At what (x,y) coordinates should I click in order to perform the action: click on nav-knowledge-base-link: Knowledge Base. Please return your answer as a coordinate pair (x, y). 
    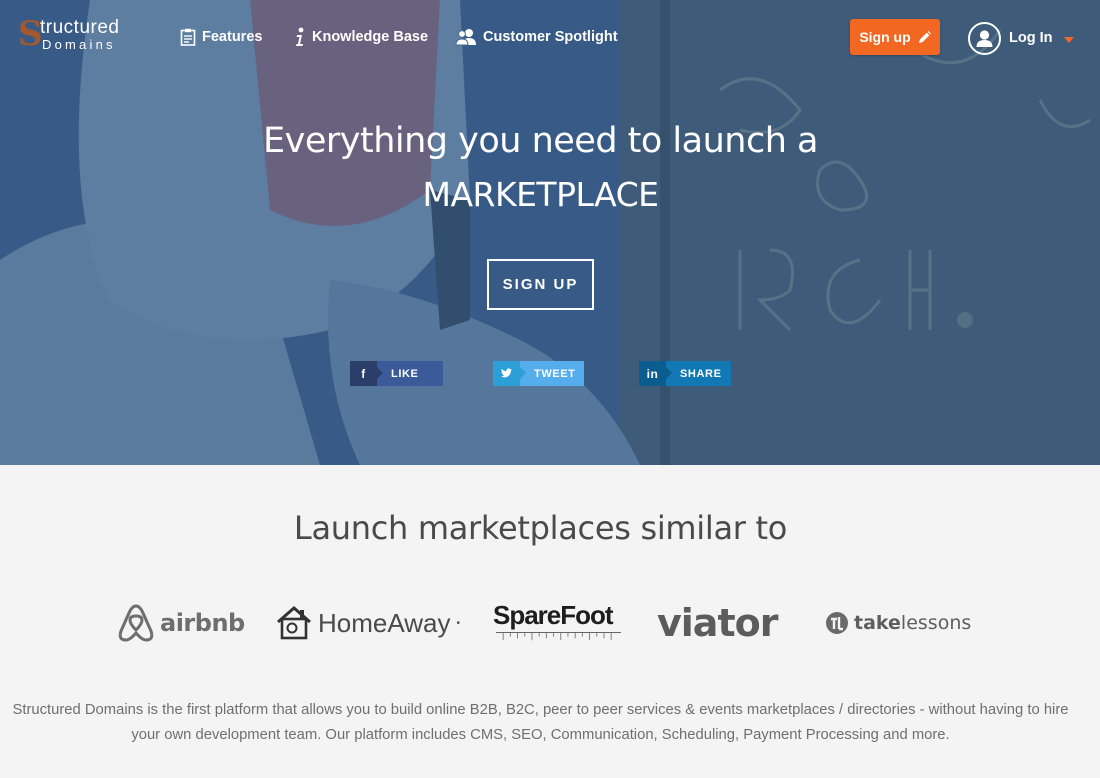
    Looking at the image, I should click on (361, 37).